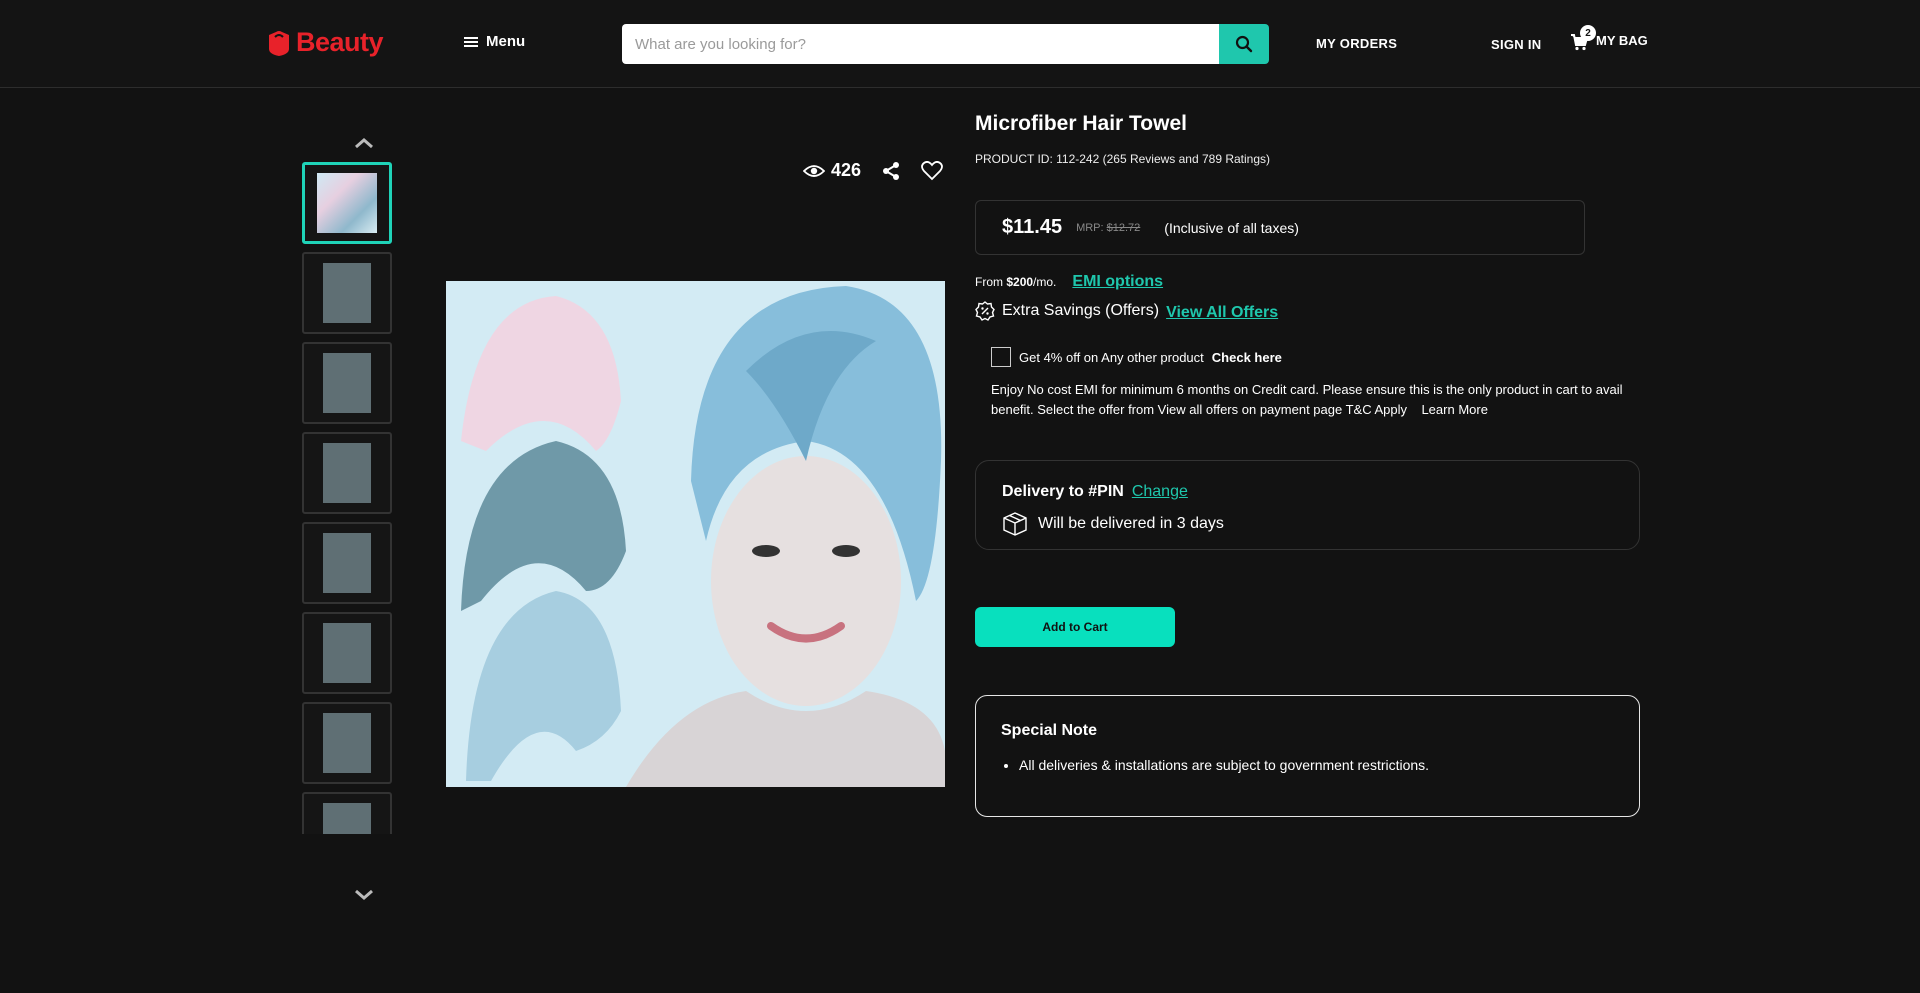 This screenshot has width=1920, height=993. I want to click on offers-row: Extra Savings (Offers) View All Offers, so click(1126, 311).